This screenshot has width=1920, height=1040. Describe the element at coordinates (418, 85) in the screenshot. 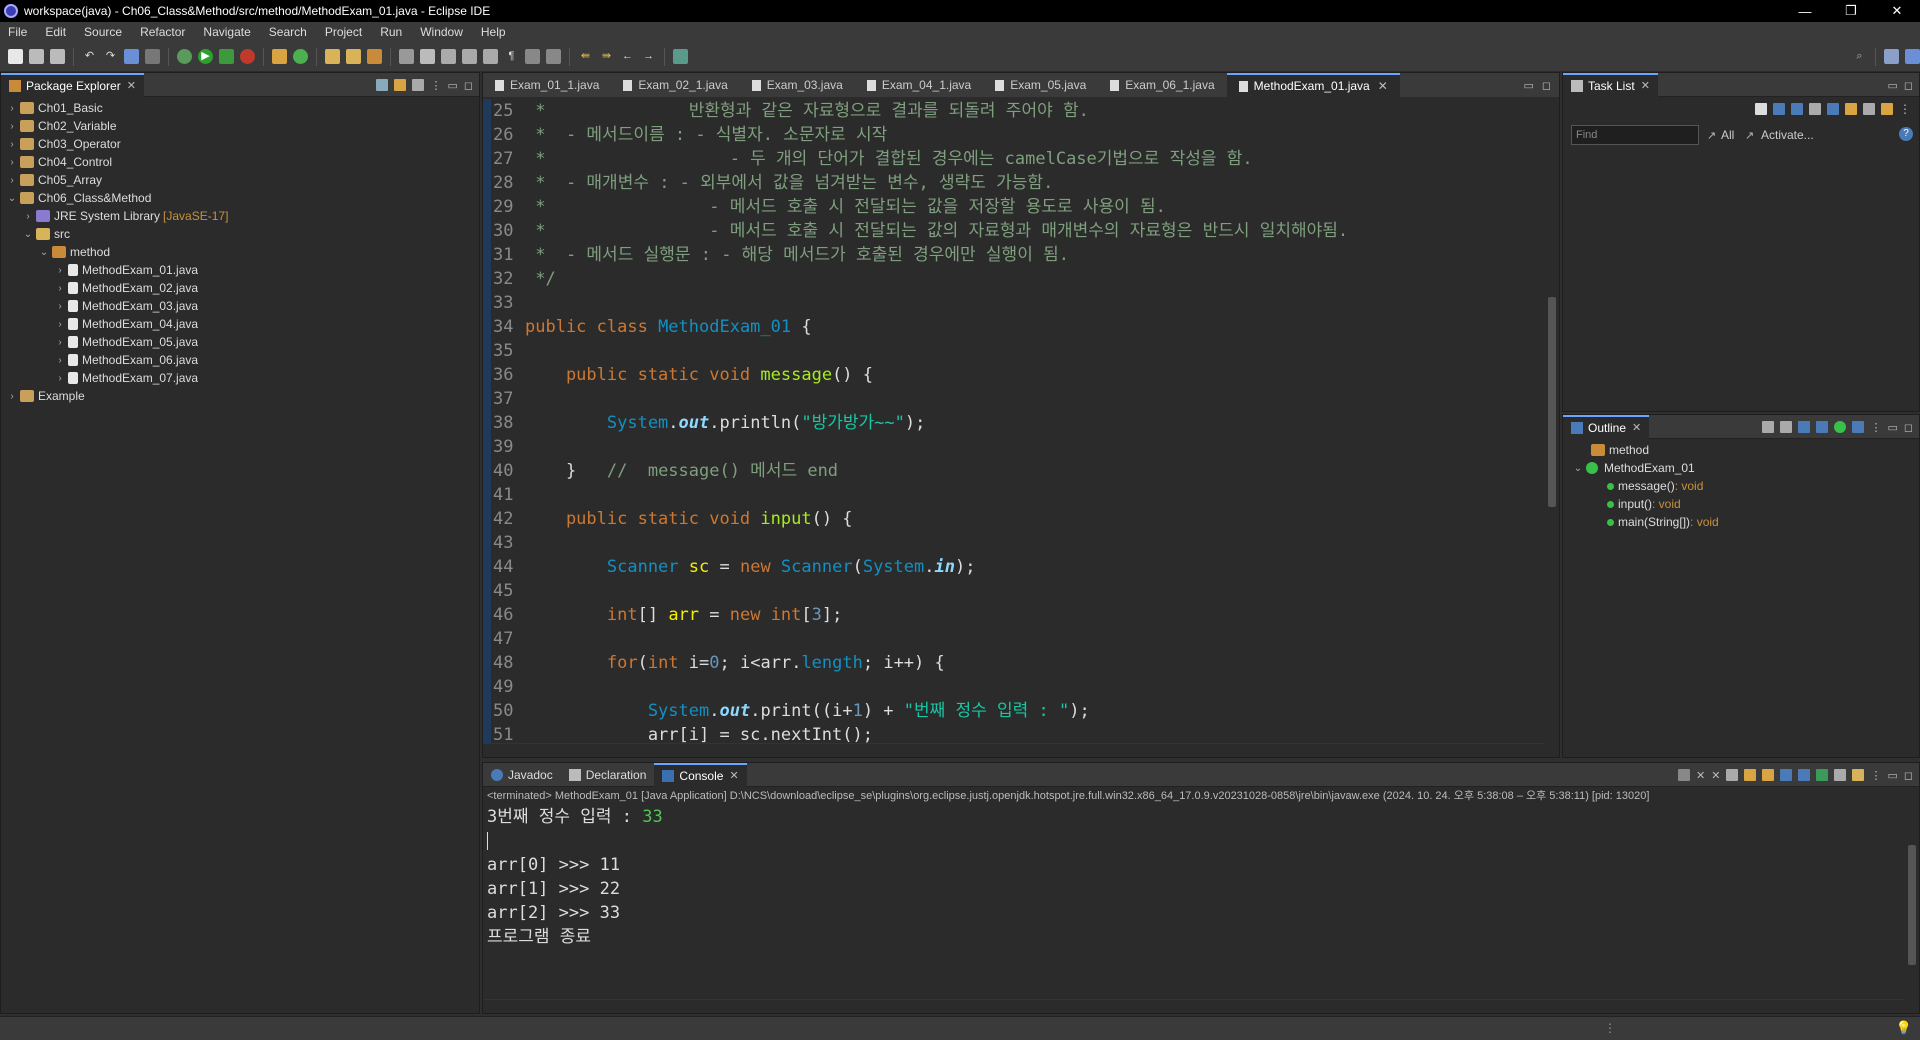

I see `filter-icon` at that location.